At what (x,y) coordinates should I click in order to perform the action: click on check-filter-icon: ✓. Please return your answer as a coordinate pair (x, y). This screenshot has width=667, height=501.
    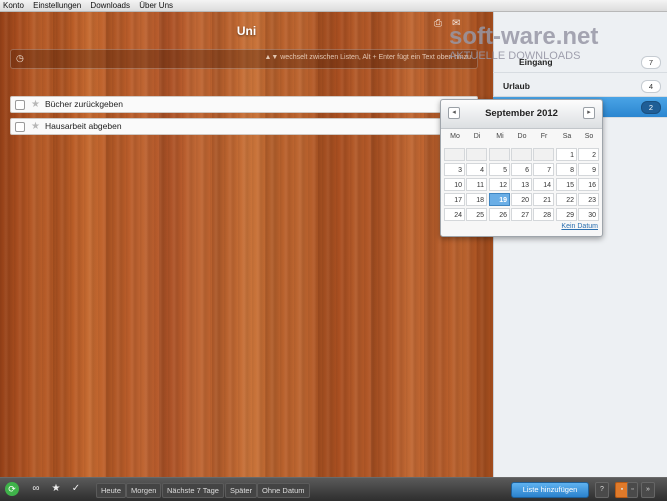
    Looking at the image, I should click on (76, 489).